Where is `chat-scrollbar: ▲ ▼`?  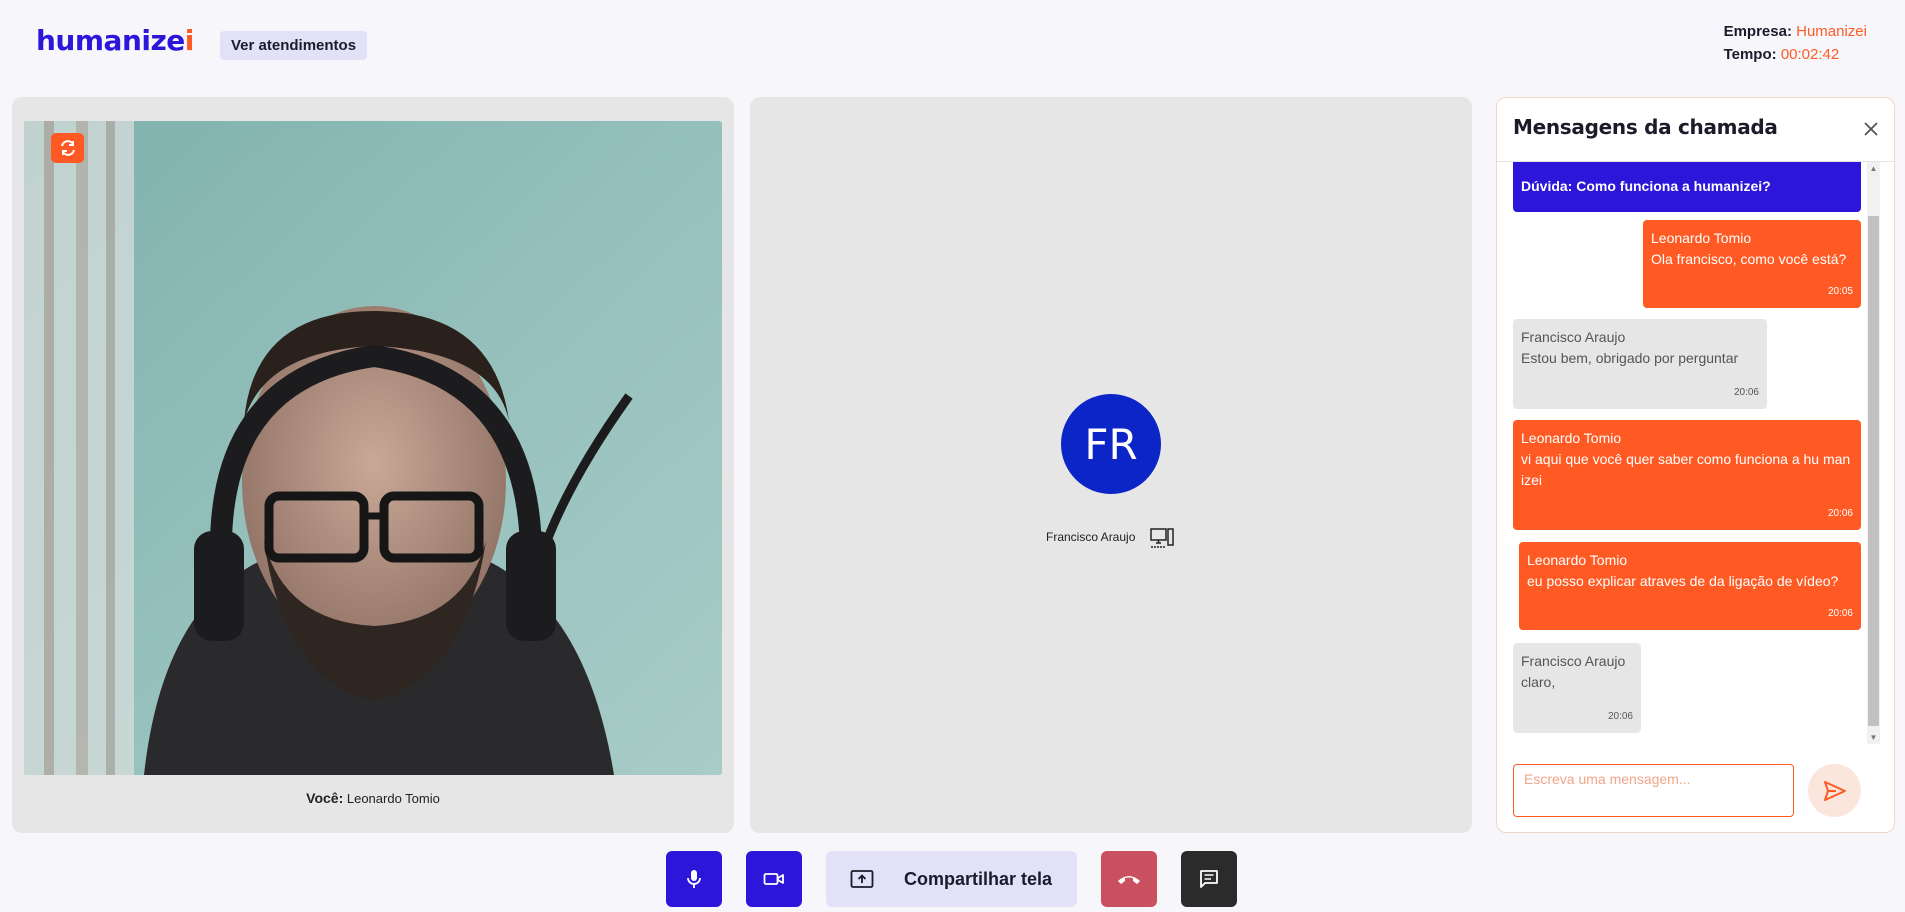 chat-scrollbar: ▲ ▼ is located at coordinates (1873, 453).